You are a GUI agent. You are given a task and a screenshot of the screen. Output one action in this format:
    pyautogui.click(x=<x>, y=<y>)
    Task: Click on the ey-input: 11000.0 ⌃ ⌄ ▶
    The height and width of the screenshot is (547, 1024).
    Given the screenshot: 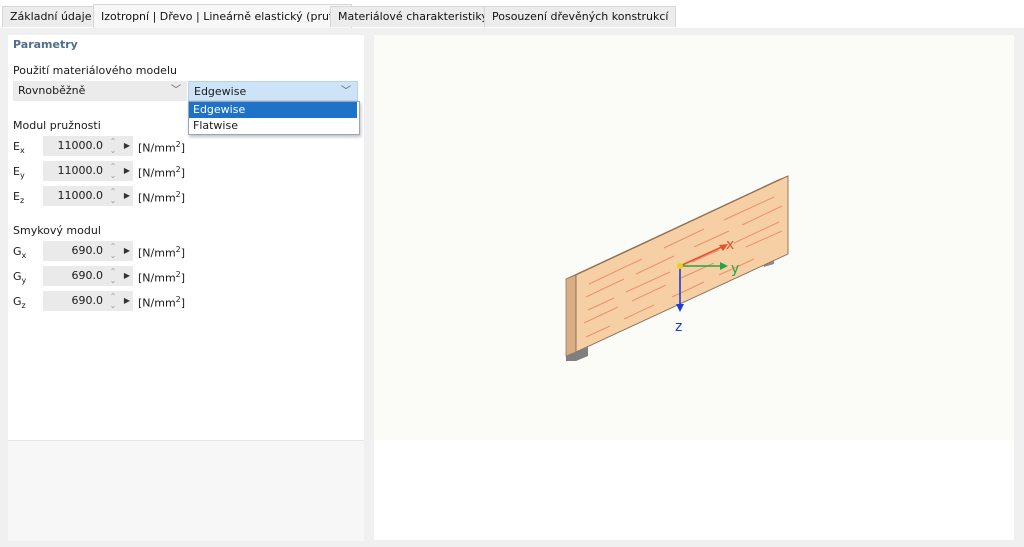 What is the action you would take?
    pyautogui.click(x=88, y=171)
    